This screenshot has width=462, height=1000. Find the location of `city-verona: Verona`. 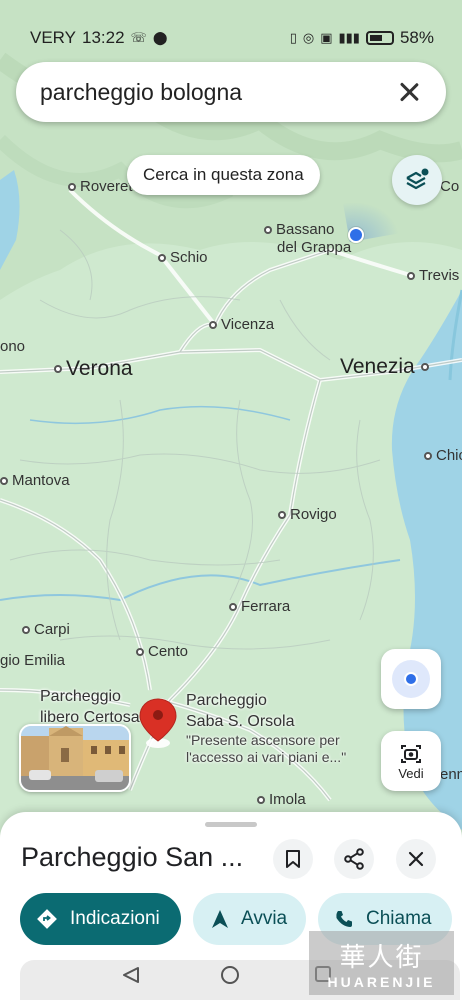

city-verona: Verona is located at coordinates (93, 369).